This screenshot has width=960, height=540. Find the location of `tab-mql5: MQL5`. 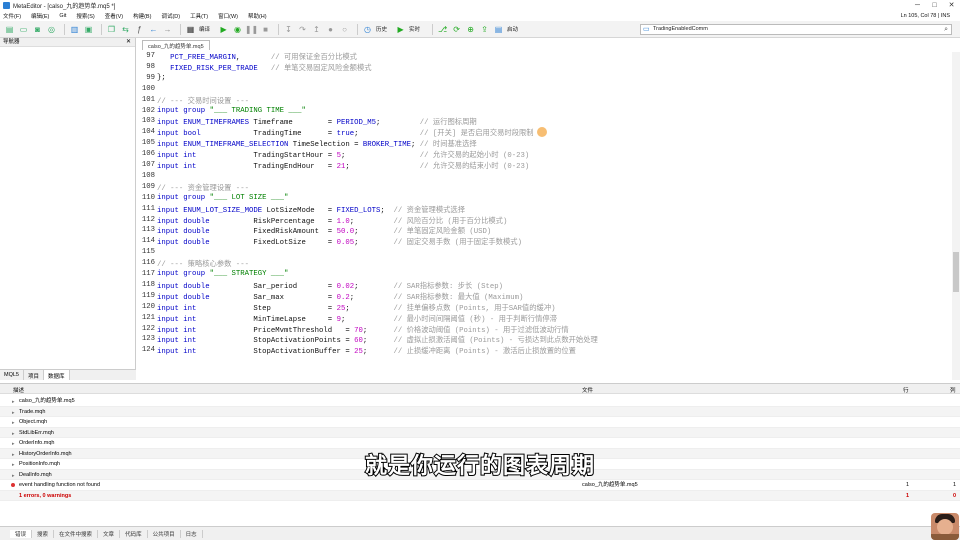

tab-mql5: MQL5 is located at coordinates (12, 375).